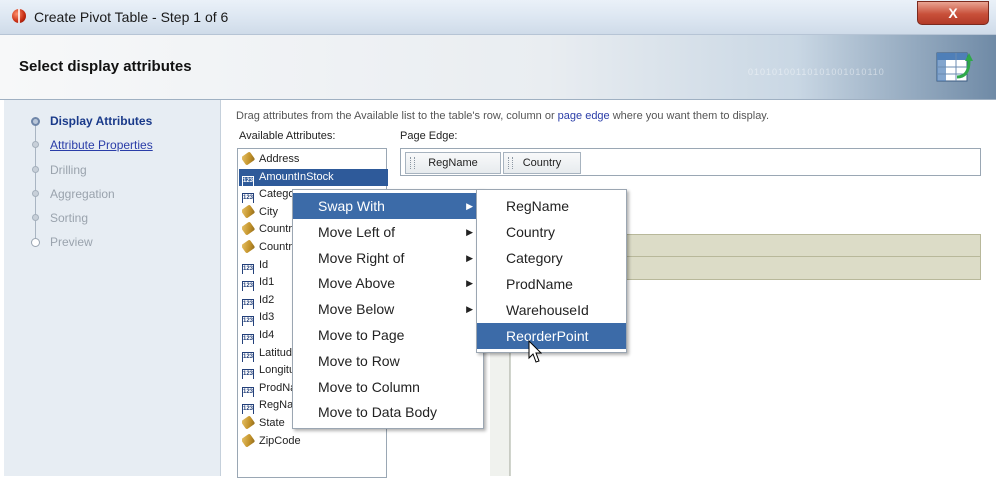 This screenshot has width=996, height=478. What do you see at coordinates (388, 206) in the screenshot?
I see `menu-item-swap-with: Swap With ▶` at bounding box center [388, 206].